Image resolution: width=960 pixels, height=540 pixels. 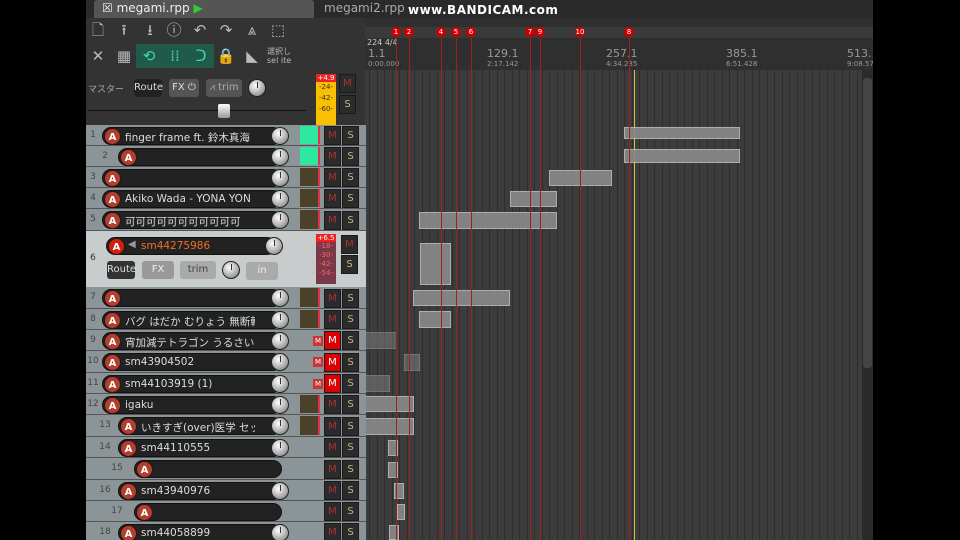 I want to click on track-name-box: Asm44103919 (1), so click(x=195, y=383).